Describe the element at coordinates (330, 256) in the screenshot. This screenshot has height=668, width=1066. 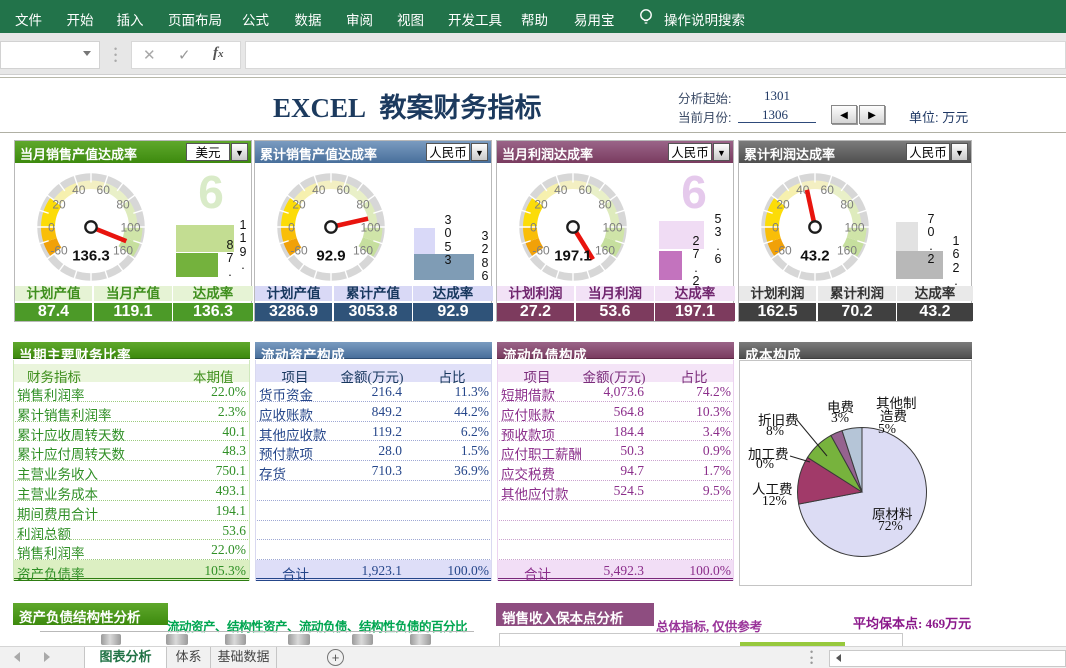
I see `svg-text: 92.9` at that location.